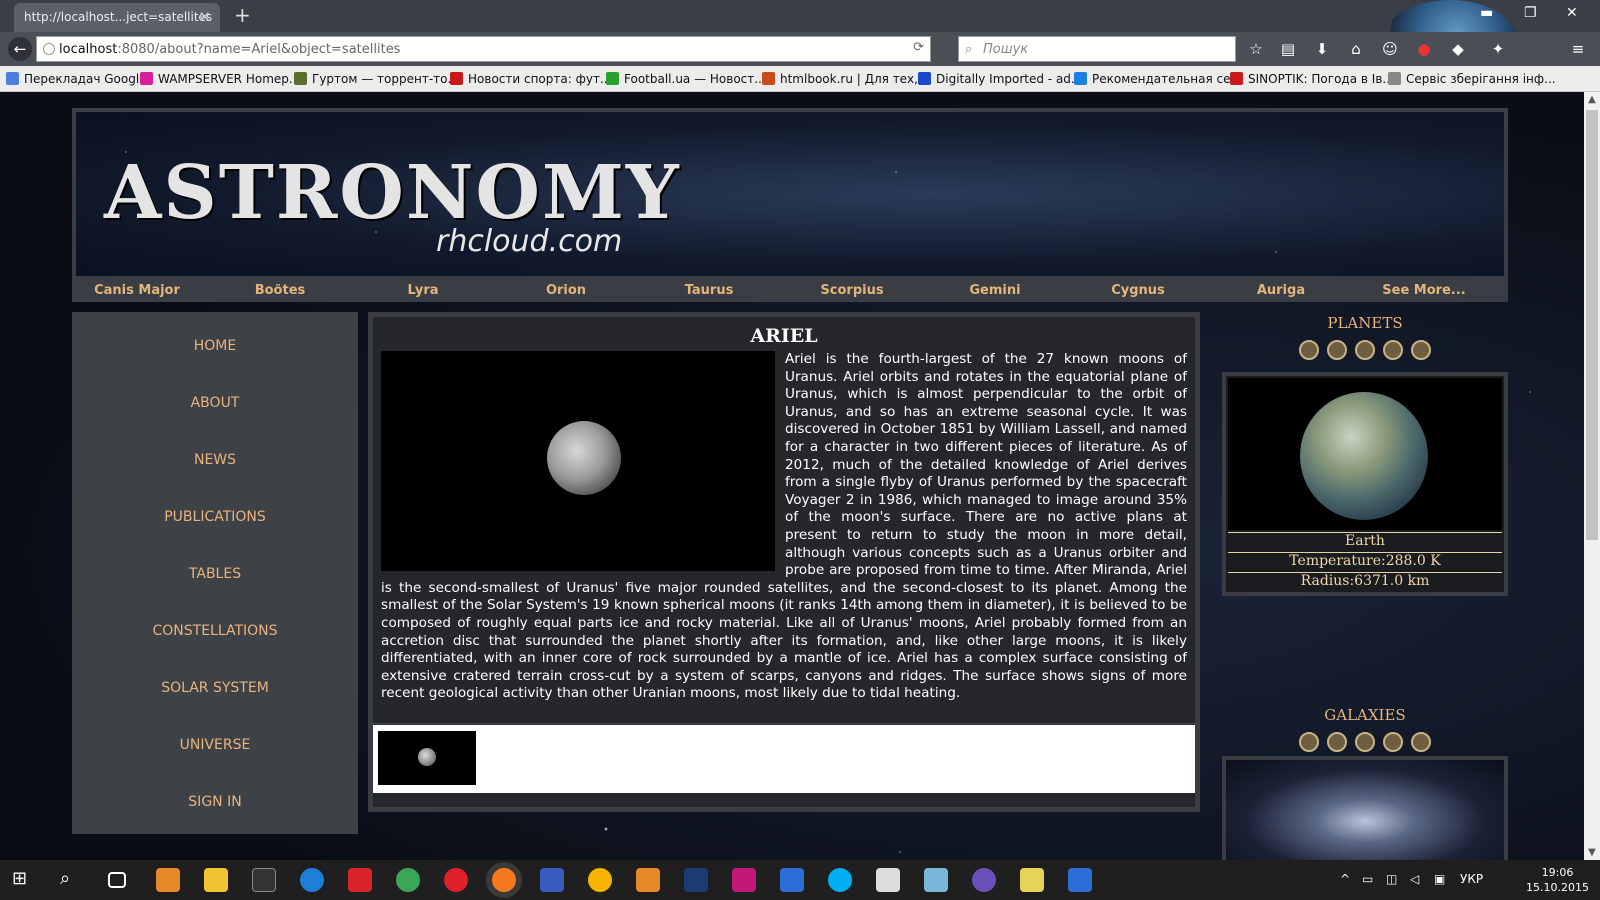  What do you see at coordinates (1439, 879) in the screenshot?
I see `notifications-icon: ▣` at bounding box center [1439, 879].